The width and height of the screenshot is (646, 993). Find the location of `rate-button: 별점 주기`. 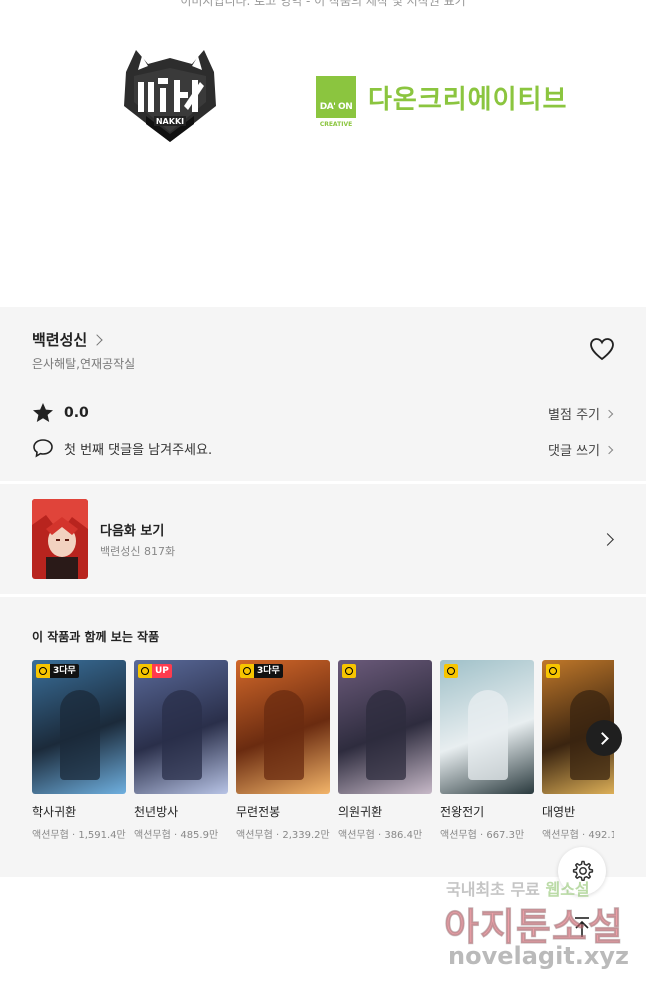

rate-button: 별점 주기 is located at coordinates (581, 413).